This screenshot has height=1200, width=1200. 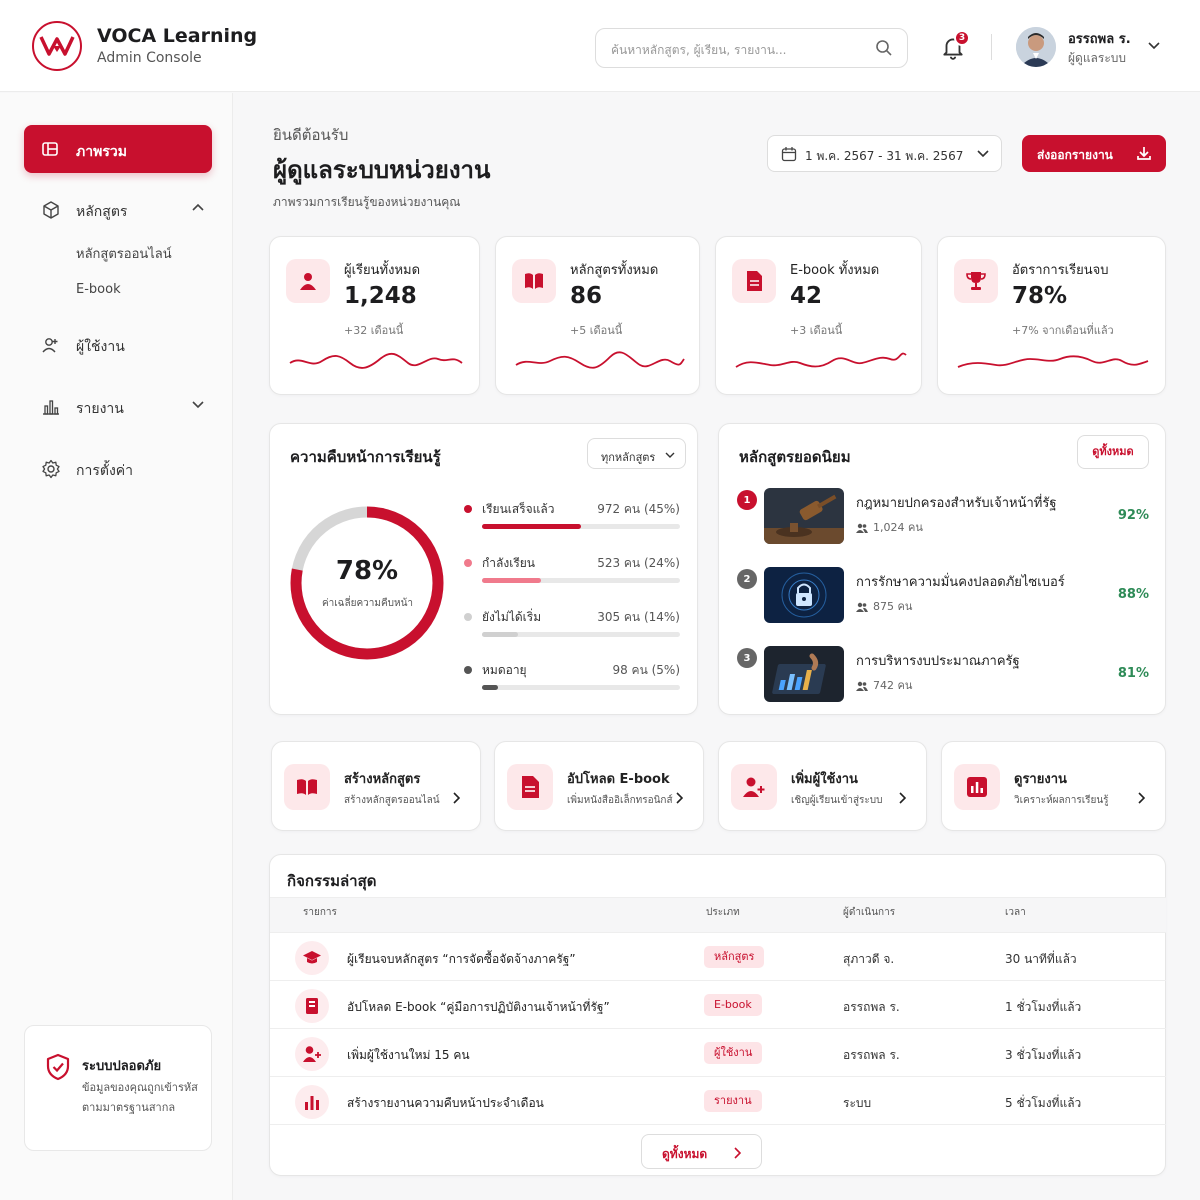 What do you see at coordinates (1043, 1103) in the screenshot?
I see `activity-time: 5 ชั่วโมงที่แล้ว` at bounding box center [1043, 1103].